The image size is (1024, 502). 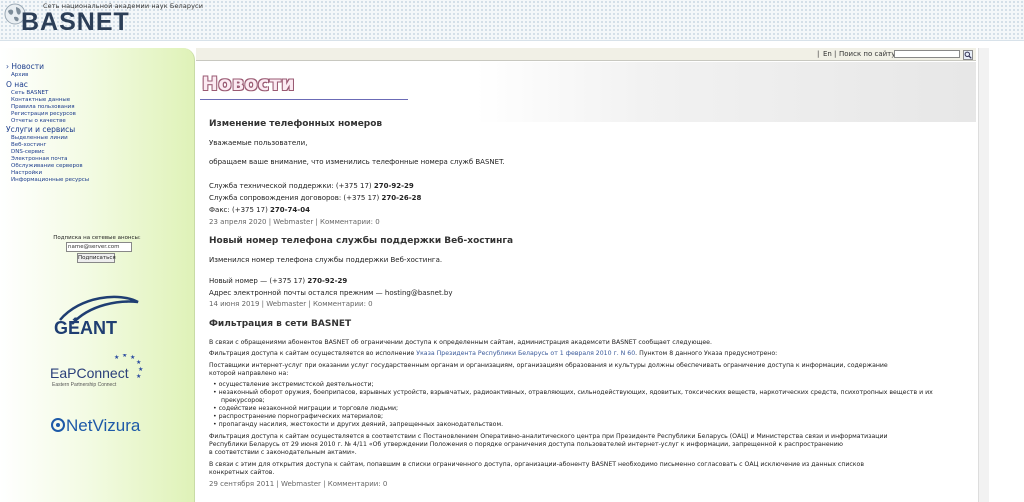 I want to click on contact-phone: 270-92-29, so click(x=393, y=186).